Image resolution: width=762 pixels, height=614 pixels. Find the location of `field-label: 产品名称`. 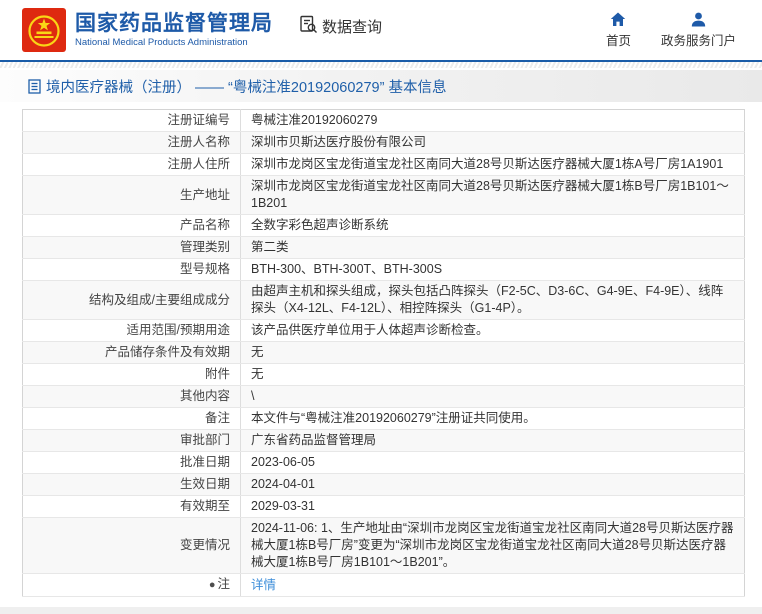

field-label: 产品名称 is located at coordinates (131, 225).